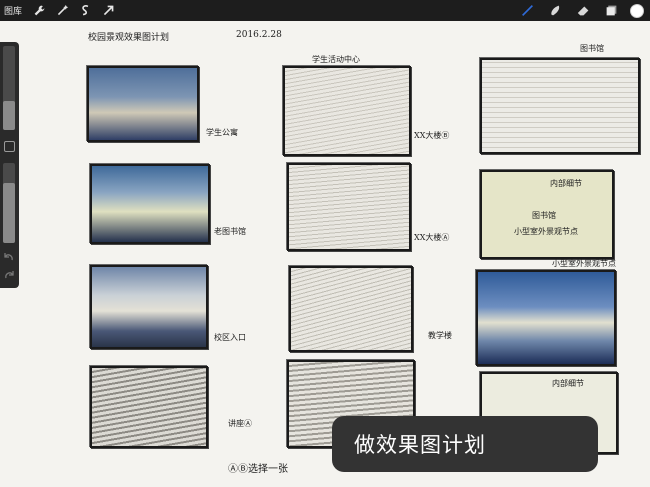 This screenshot has height=487, width=650. Describe the element at coordinates (9, 146) in the screenshot. I see `modify-button` at that location.